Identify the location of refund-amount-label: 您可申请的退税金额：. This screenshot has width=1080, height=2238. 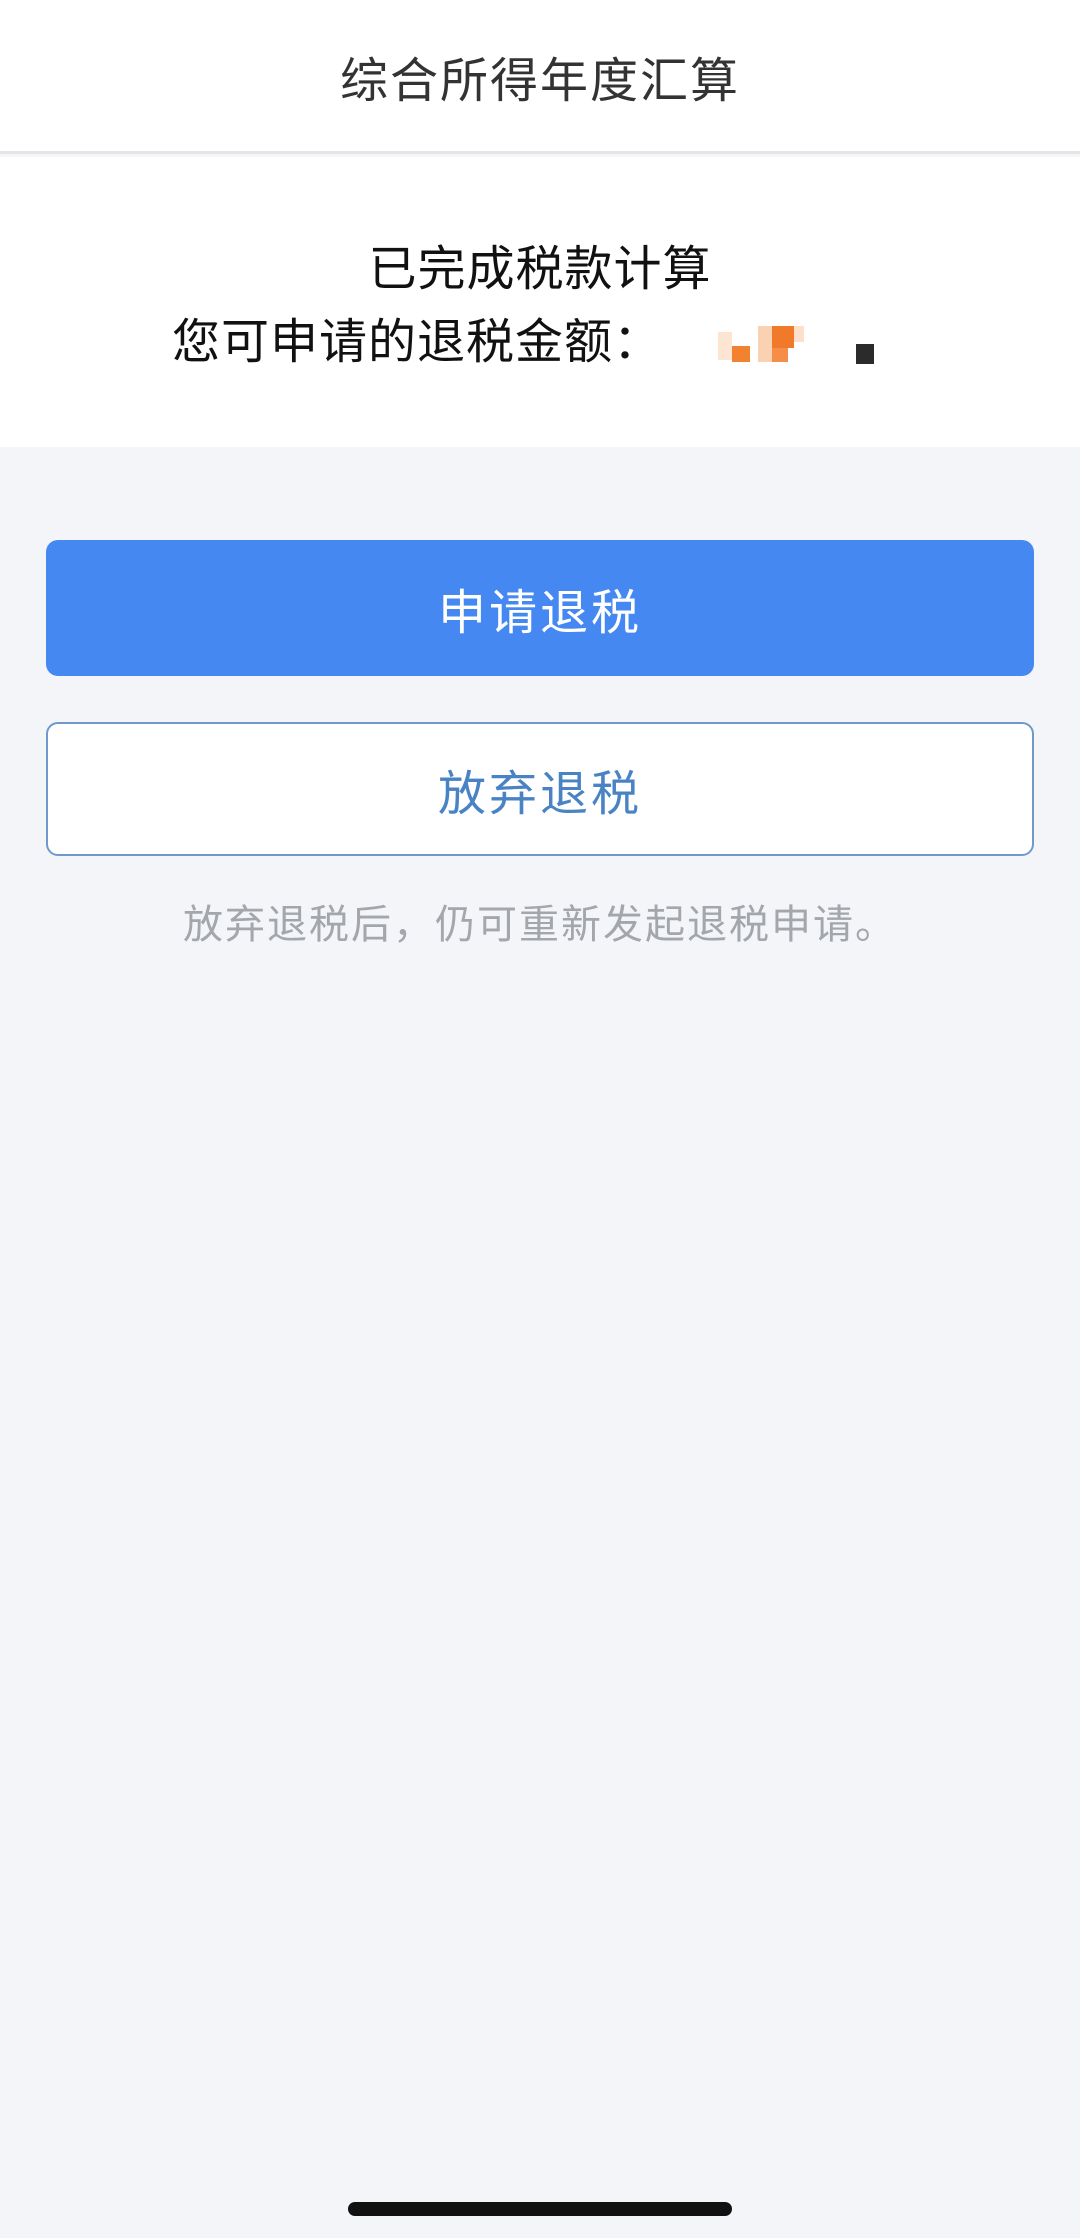
(417, 342).